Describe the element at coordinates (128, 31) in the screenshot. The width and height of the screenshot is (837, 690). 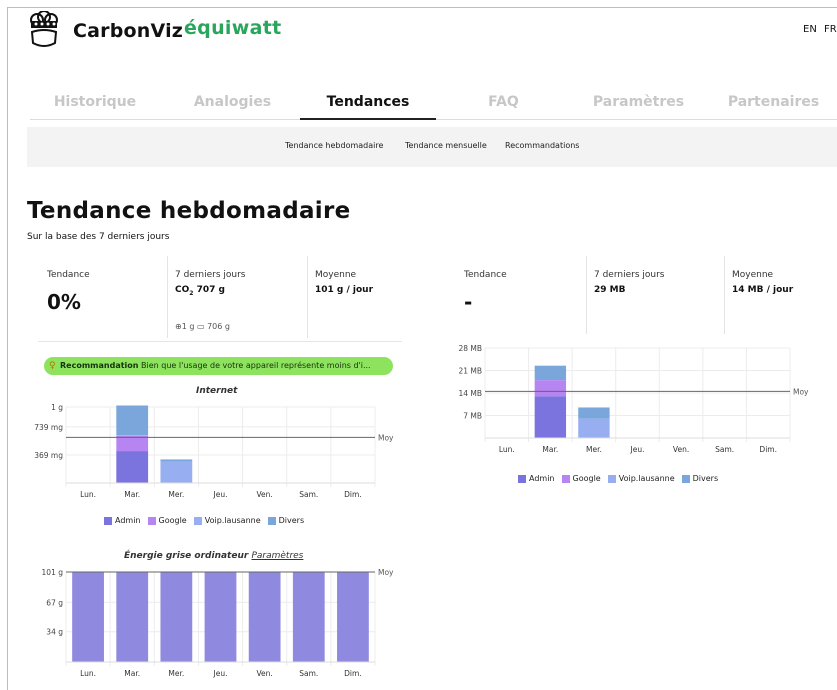
I see `app-name: CarbonViz` at that location.